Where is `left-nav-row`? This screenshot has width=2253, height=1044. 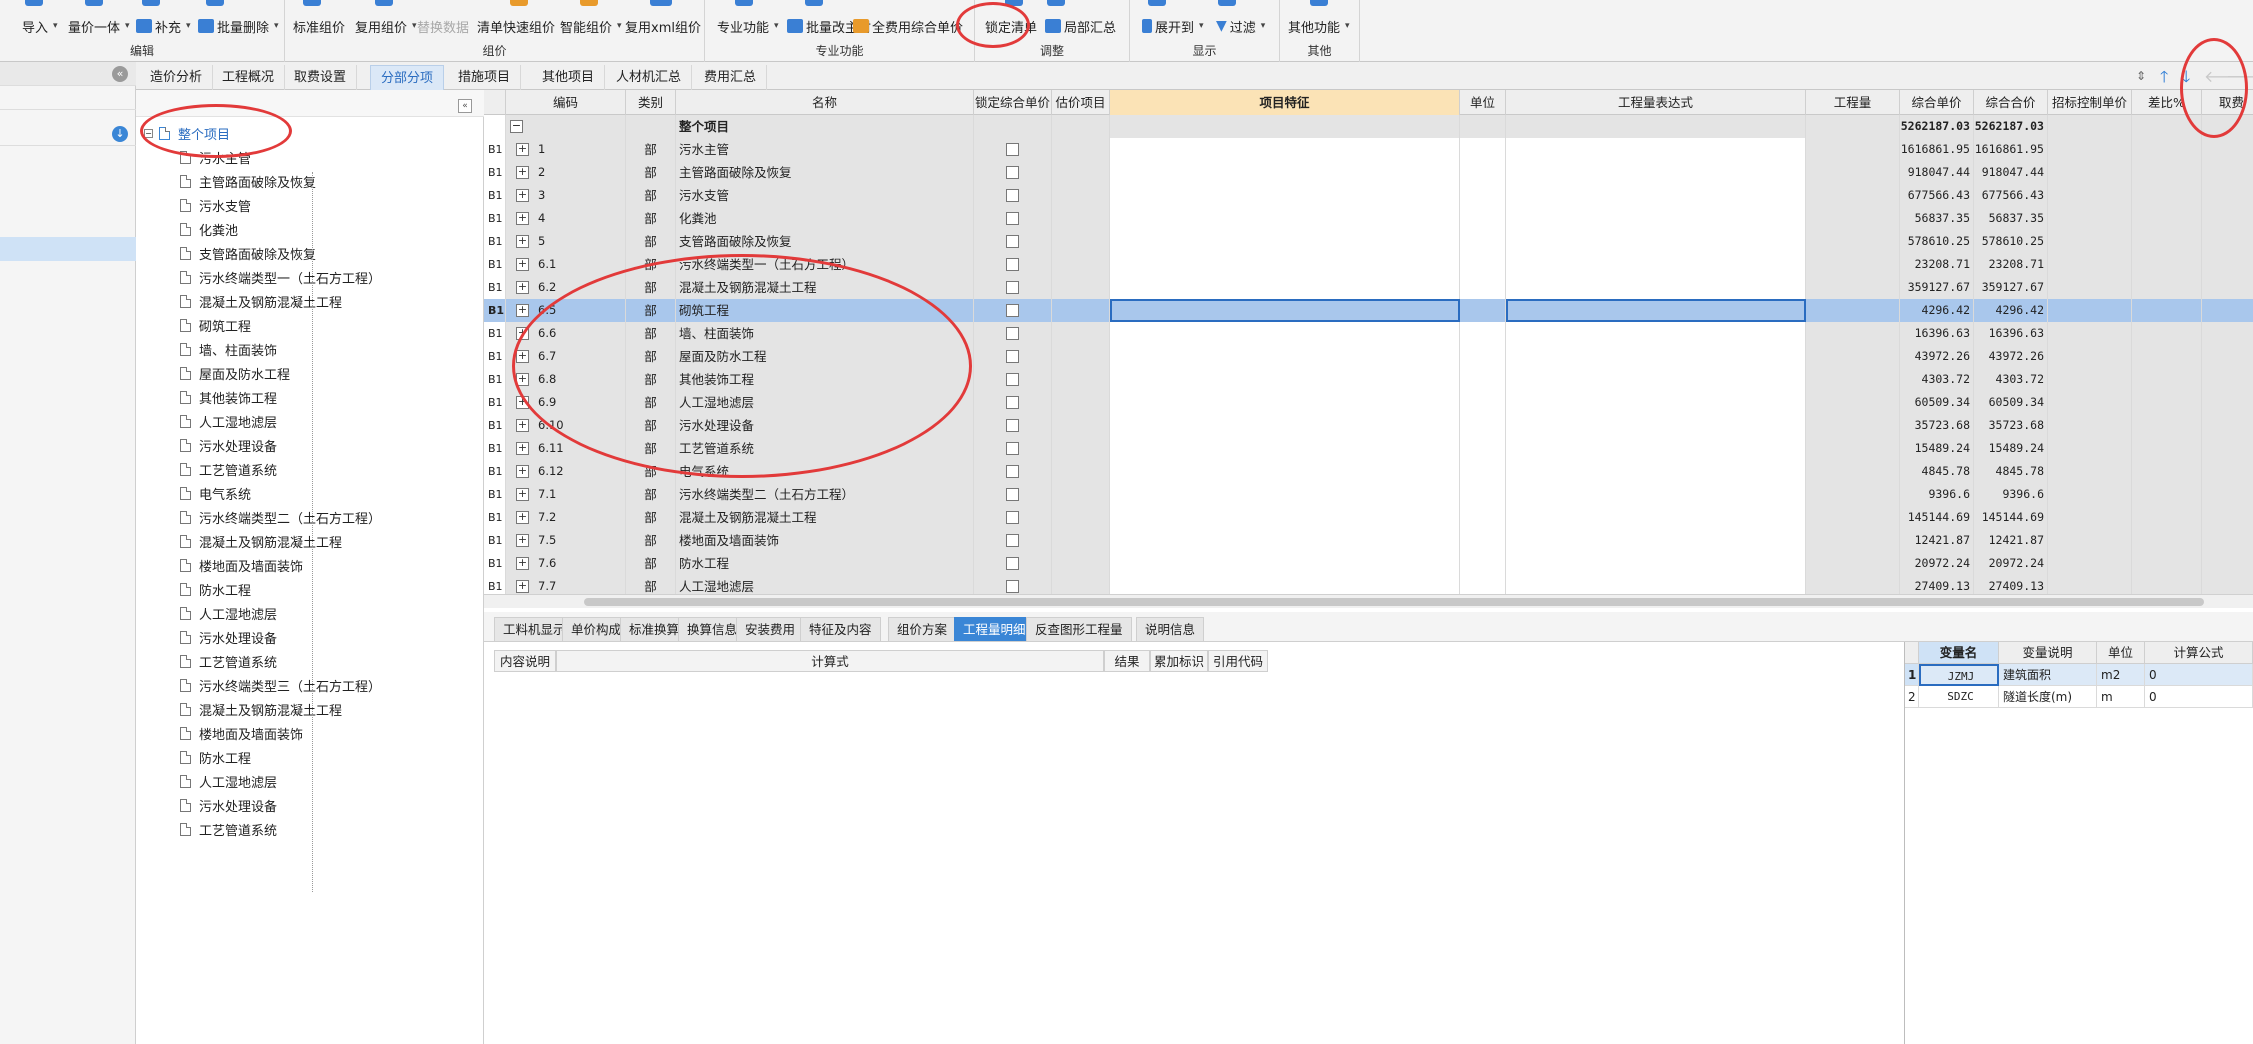
left-nav-row is located at coordinates (68, 98).